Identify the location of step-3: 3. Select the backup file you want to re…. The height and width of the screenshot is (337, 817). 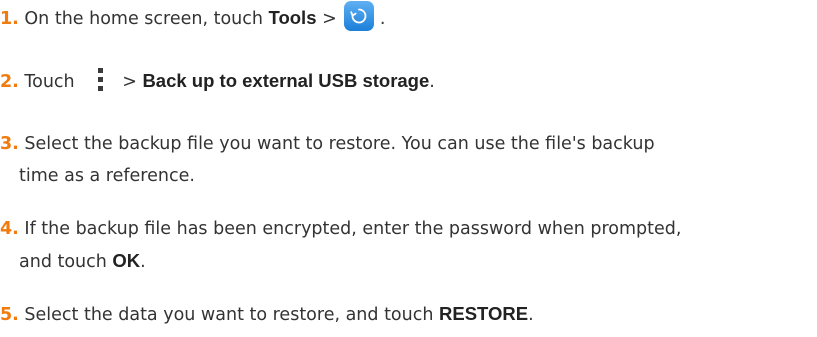
(408, 144).